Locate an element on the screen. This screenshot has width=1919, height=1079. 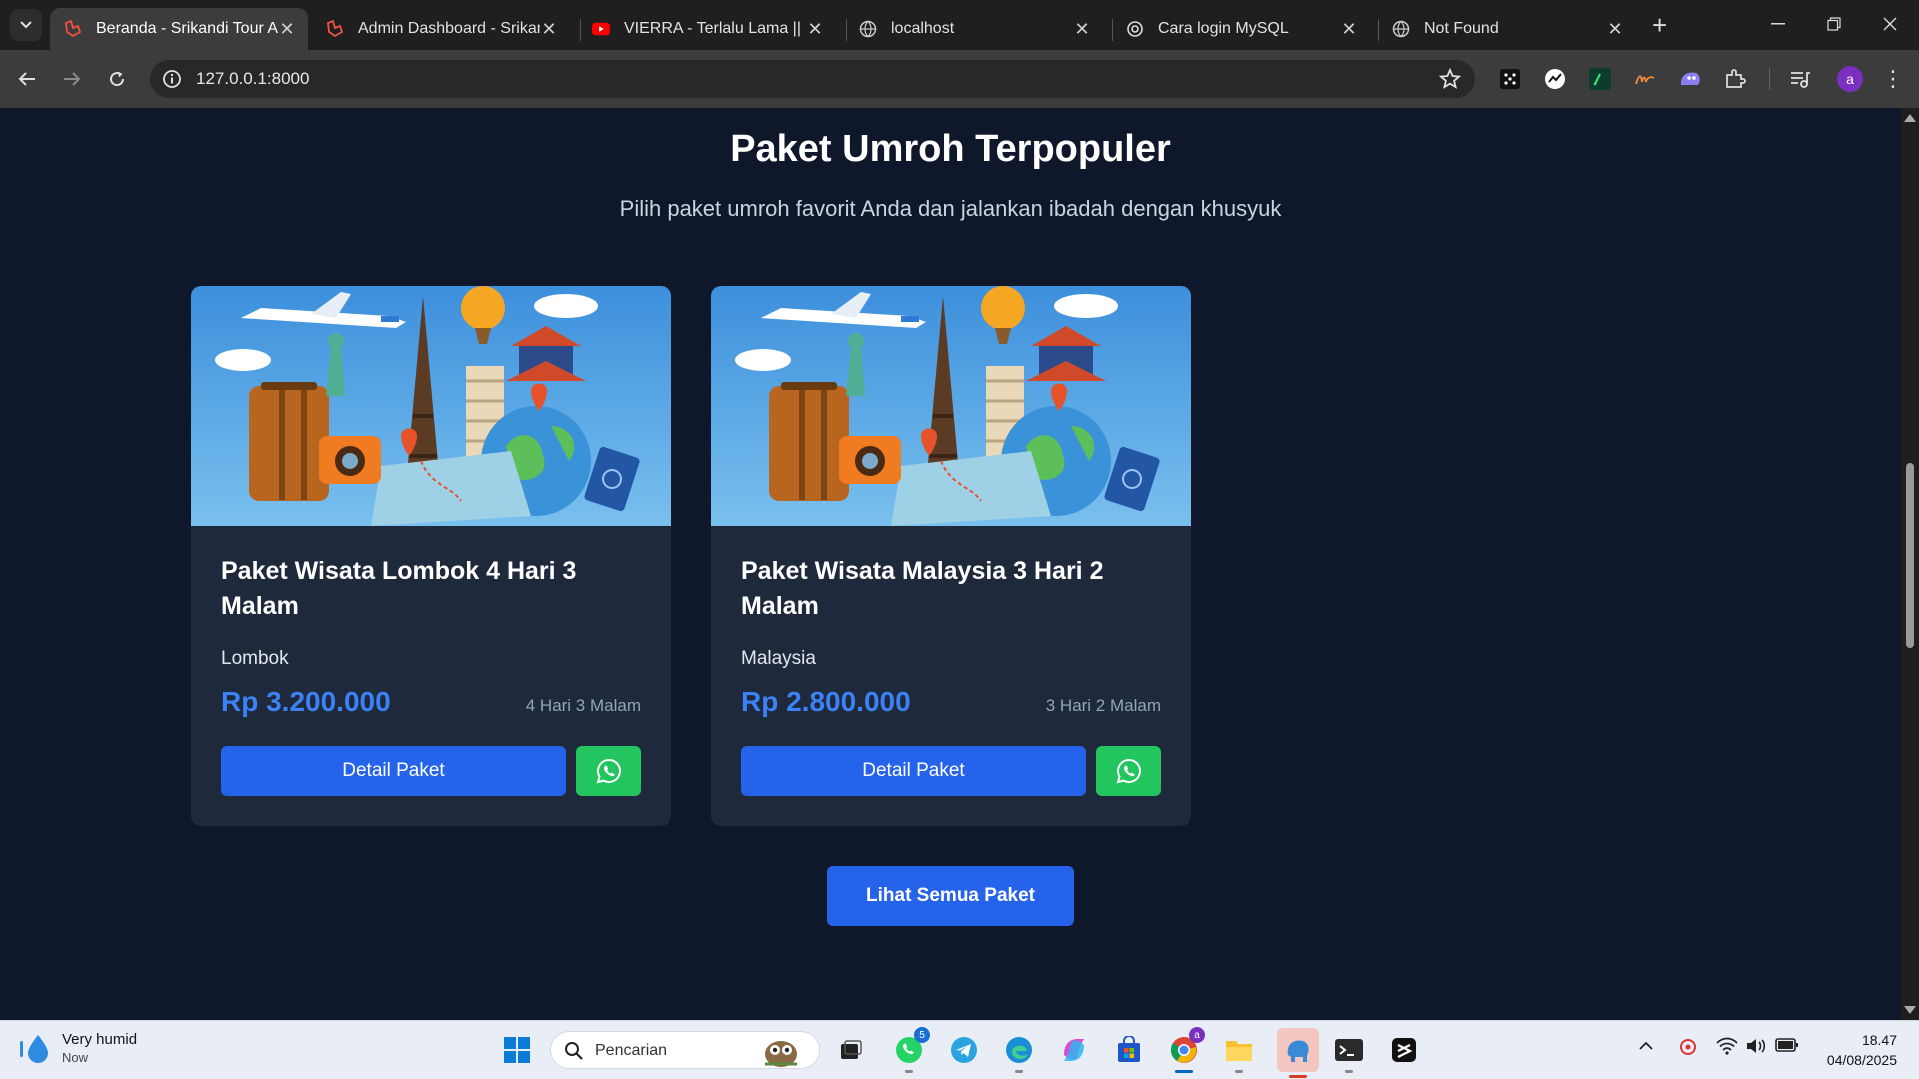
search-placeholder: Pencarian is located at coordinates (631, 1050).